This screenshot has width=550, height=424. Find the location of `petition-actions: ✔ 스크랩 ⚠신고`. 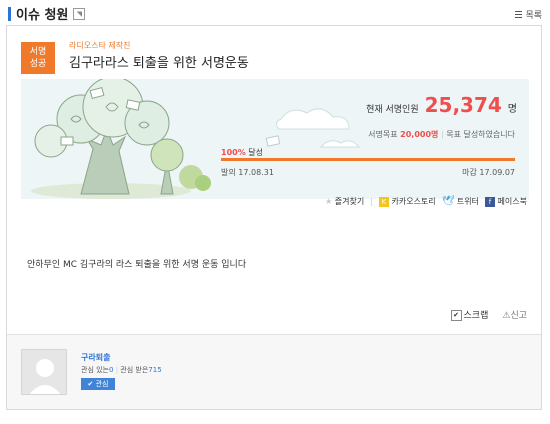

petition-actions: ✔ 스크랩 ⚠신고 is located at coordinates (488, 314).